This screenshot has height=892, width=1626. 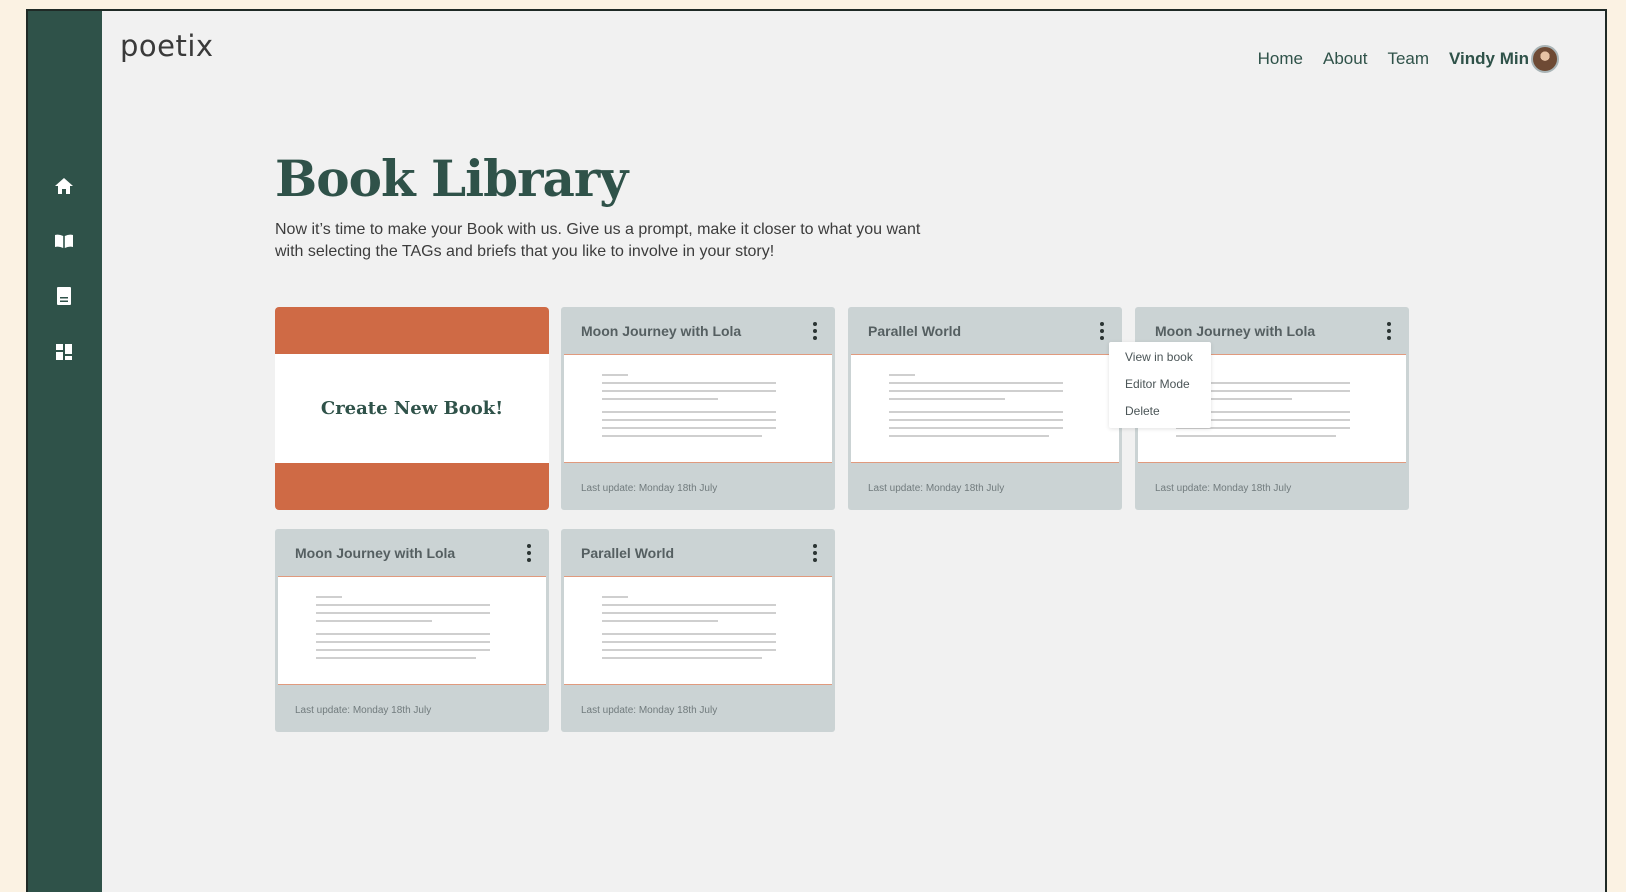 I want to click on sidebar, so click(x=65, y=451).